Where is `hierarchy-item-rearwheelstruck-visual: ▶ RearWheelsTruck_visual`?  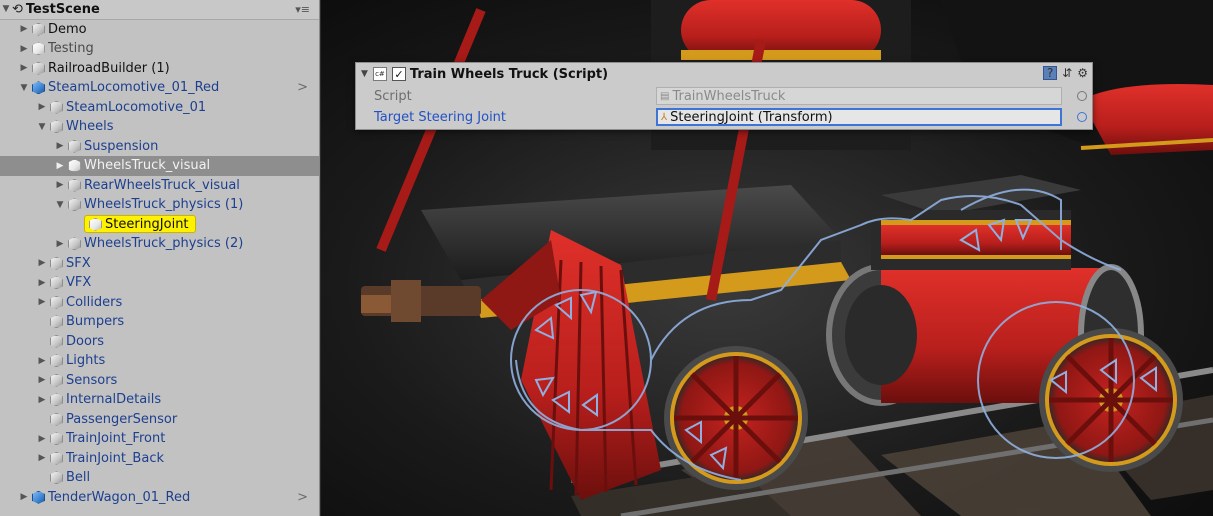
hierarchy-item-rearwheelstruck-visual: ▶ RearWheelsTruck_visual is located at coordinates (159, 186).